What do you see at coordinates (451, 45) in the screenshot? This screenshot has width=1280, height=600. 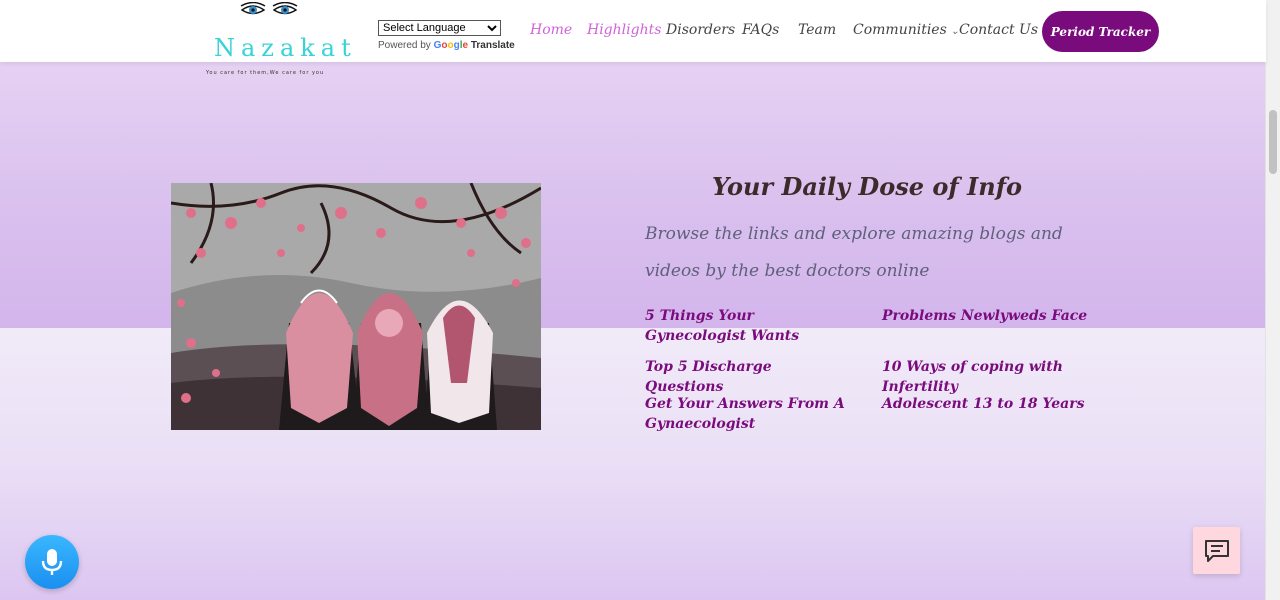 I see `google-logo-text: Google` at bounding box center [451, 45].